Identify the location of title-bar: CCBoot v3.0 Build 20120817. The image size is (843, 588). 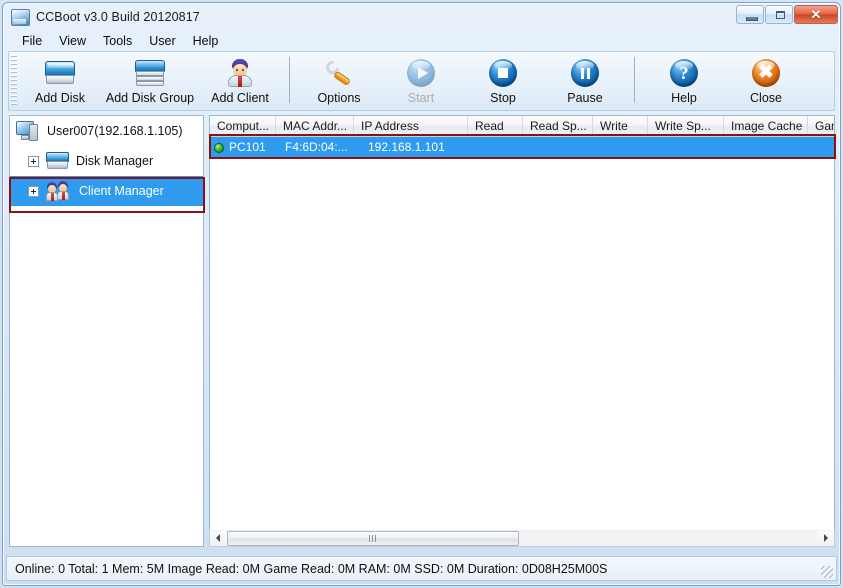
(421, 17).